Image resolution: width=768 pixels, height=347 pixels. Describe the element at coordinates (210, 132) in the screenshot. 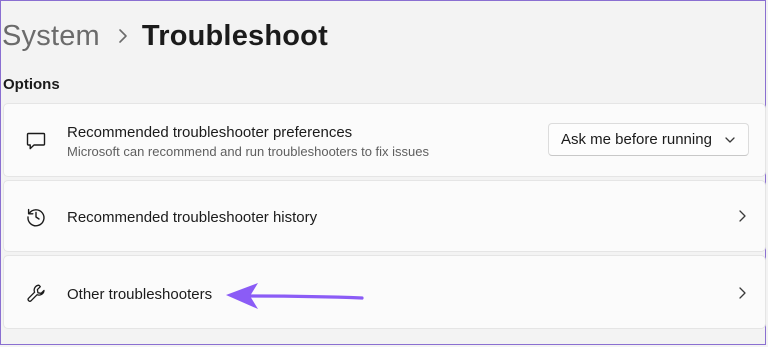

I see `setting-title: Recommended troubleshooter preferences` at that location.